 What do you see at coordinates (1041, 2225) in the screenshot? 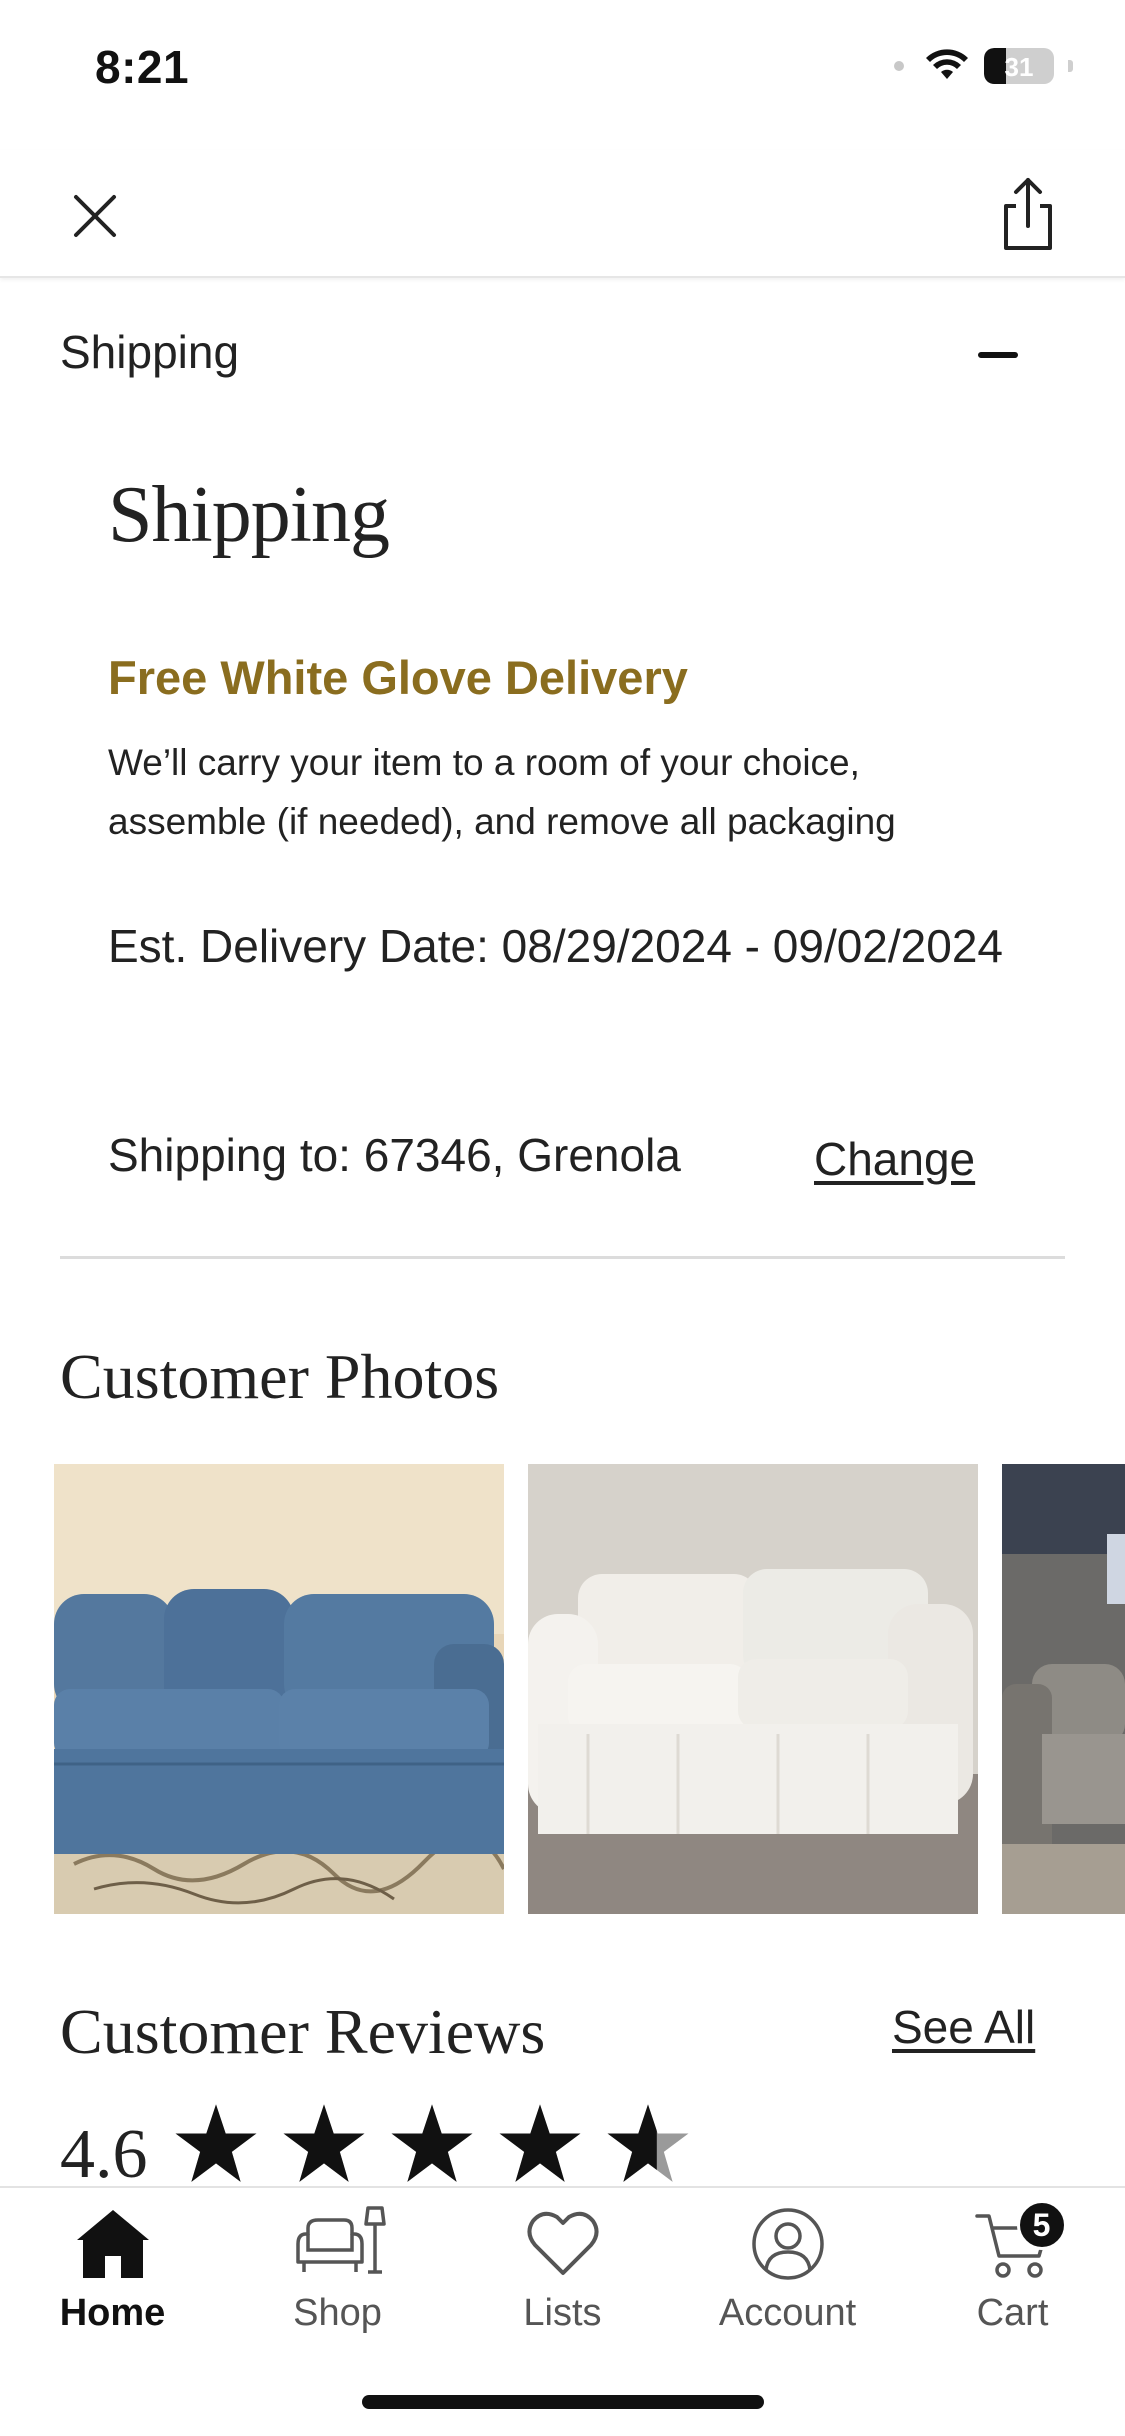
I see `cart-count-badge: 5` at bounding box center [1041, 2225].